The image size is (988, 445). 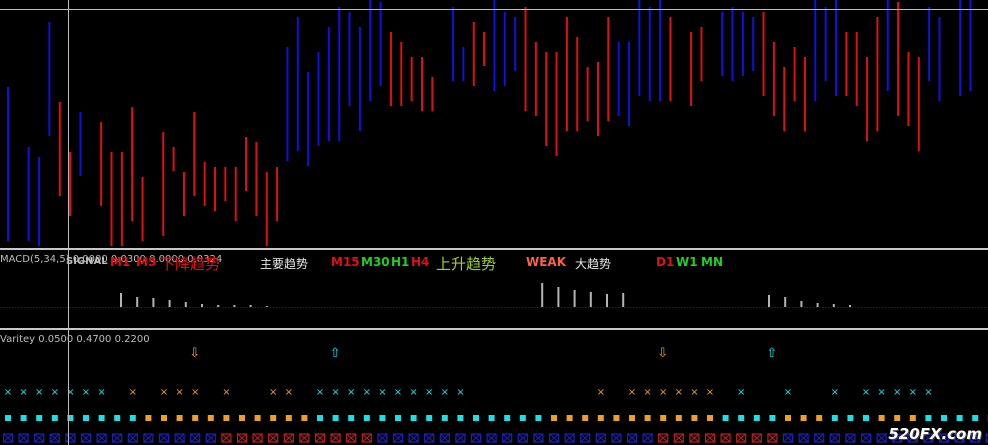 I want to click on up-arrow-icon: ⇧, so click(x=772, y=353).